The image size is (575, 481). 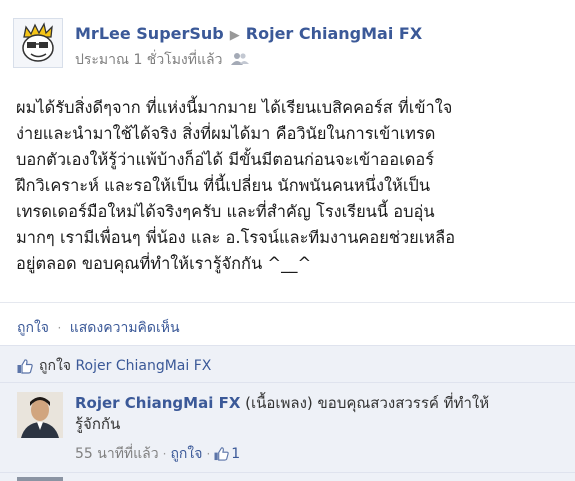 I want to click on post-actions: ถูกใจ · แสดงความคิดเห็น, so click(x=287, y=323).